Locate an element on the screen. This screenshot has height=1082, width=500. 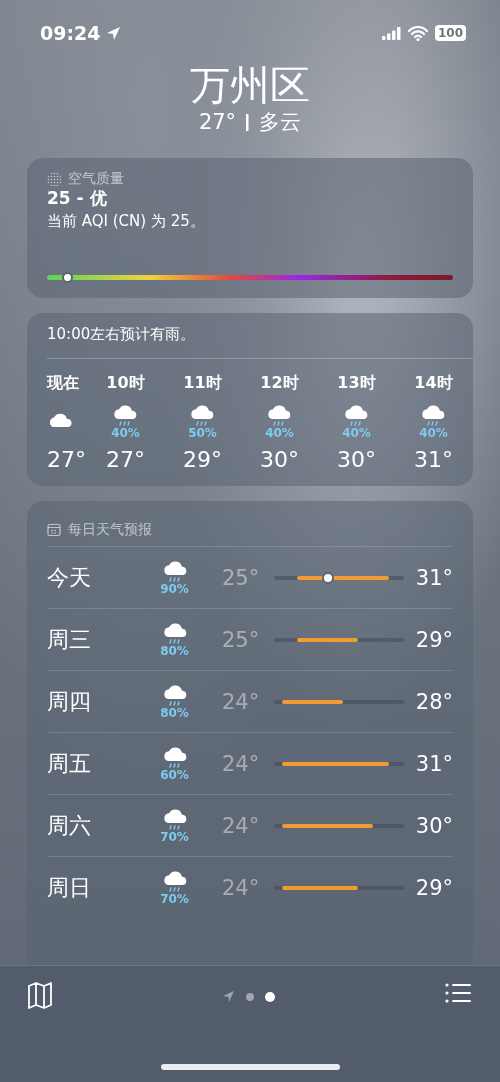
hour-label: 13时 is located at coordinates (356, 383).